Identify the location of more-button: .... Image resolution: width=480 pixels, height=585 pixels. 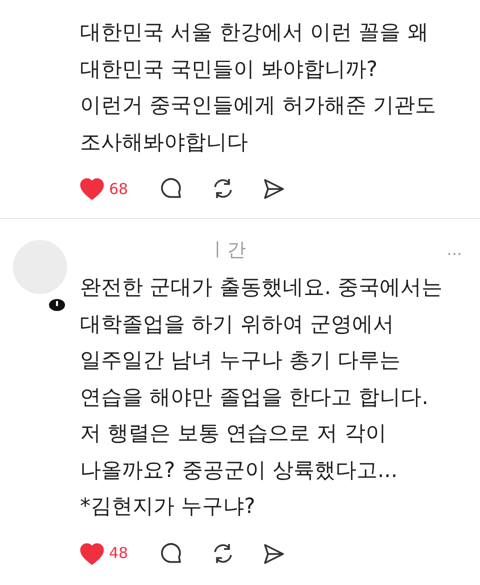
(454, 250).